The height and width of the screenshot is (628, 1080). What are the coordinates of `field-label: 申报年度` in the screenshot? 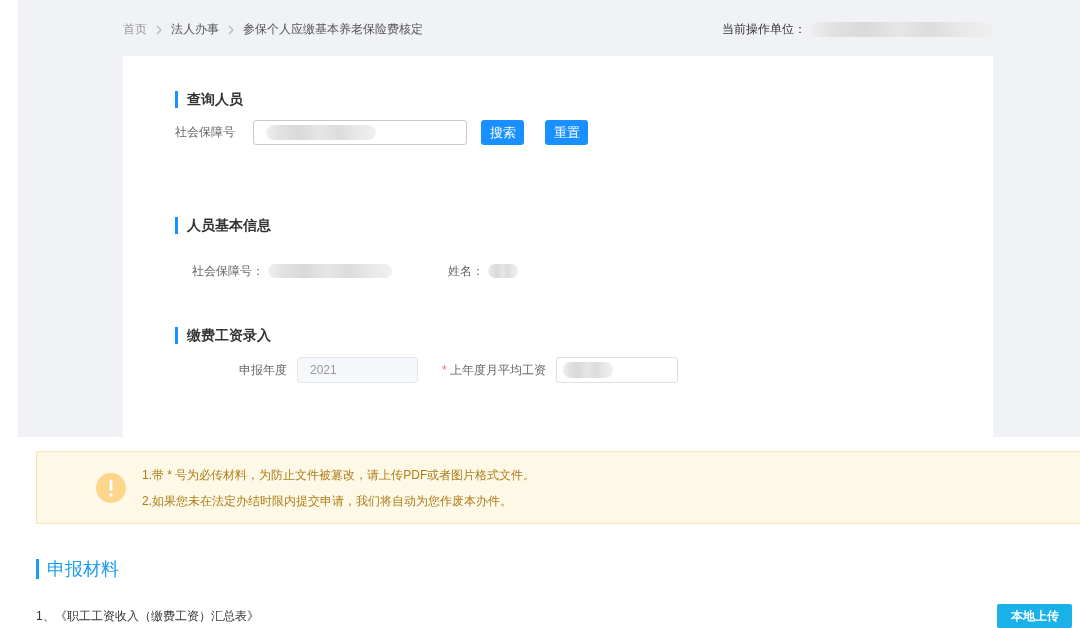 It's located at (263, 370).